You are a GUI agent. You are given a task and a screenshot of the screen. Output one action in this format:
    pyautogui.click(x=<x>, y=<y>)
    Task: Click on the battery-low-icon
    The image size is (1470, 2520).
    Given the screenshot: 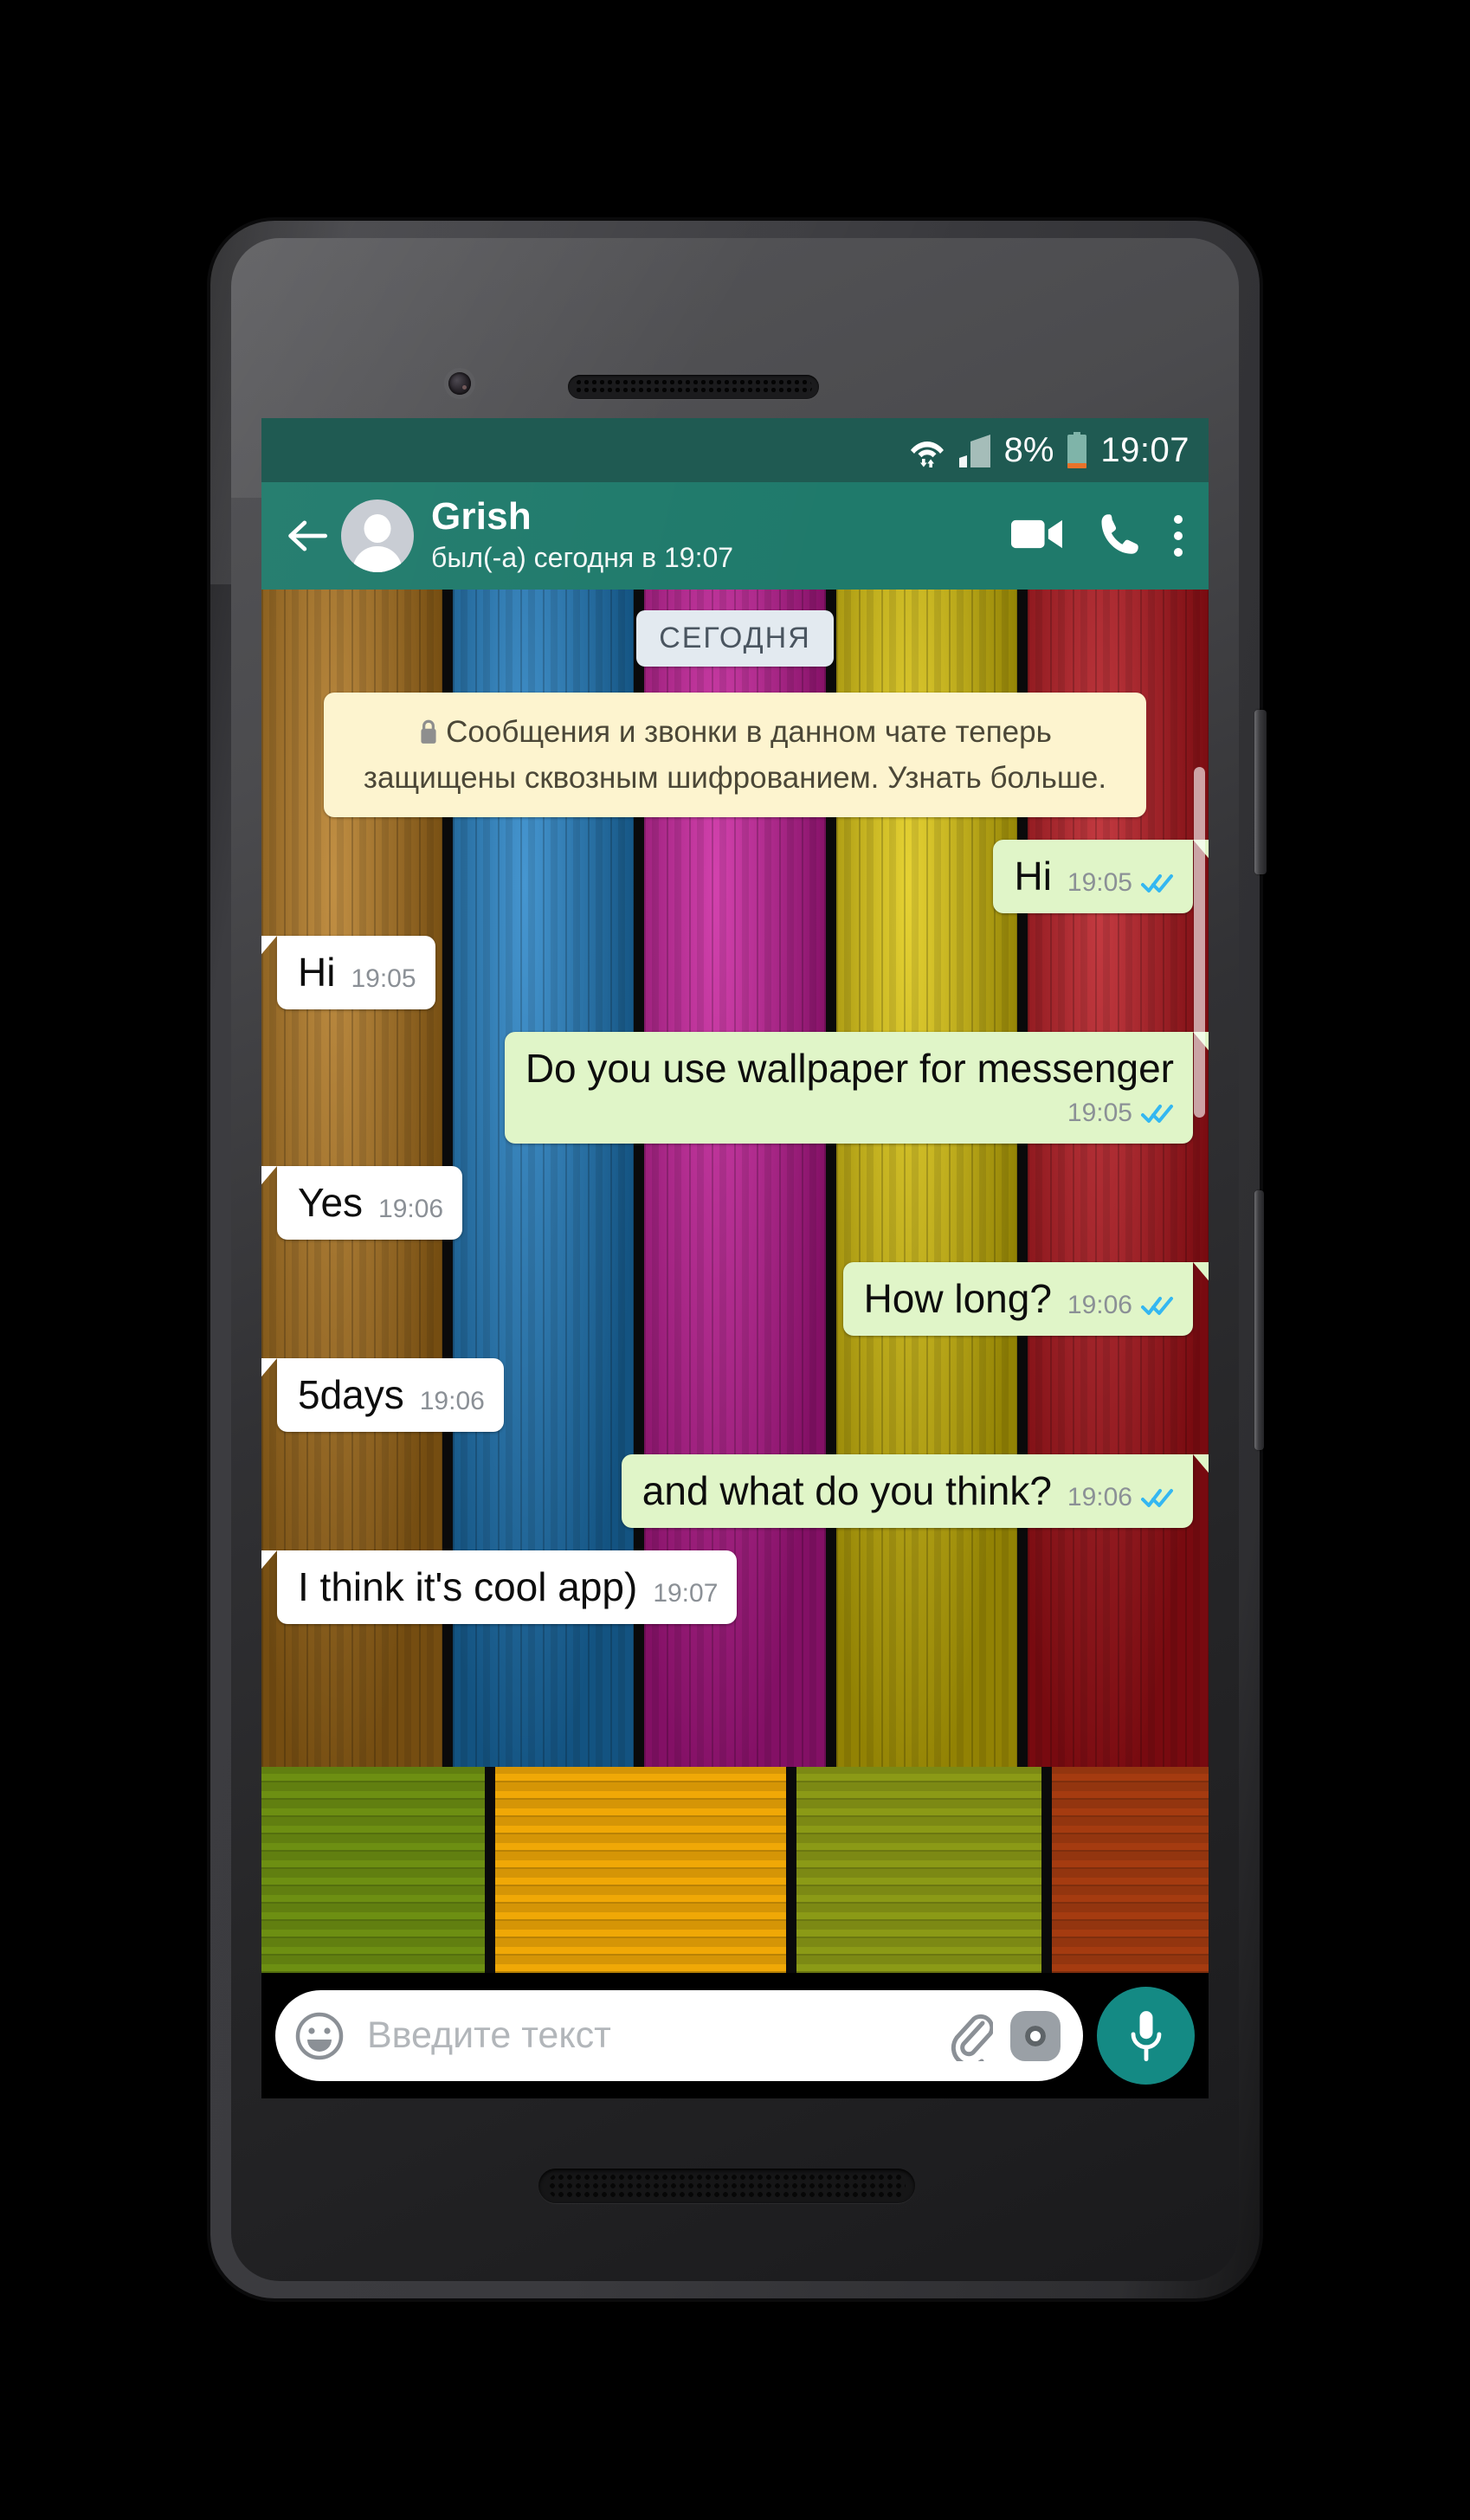 What is the action you would take?
    pyautogui.click(x=1077, y=450)
    